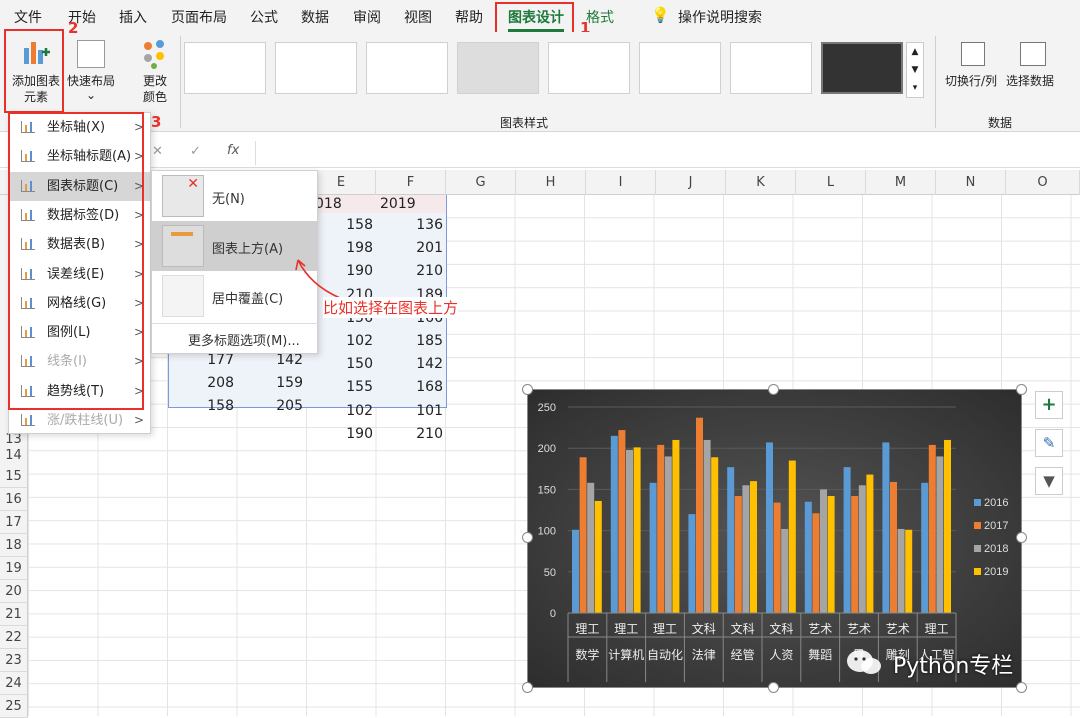 The height and width of the screenshot is (718, 1080). What do you see at coordinates (341, 387) in the screenshot?
I see `cell-e: 155` at bounding box center [341, 387].